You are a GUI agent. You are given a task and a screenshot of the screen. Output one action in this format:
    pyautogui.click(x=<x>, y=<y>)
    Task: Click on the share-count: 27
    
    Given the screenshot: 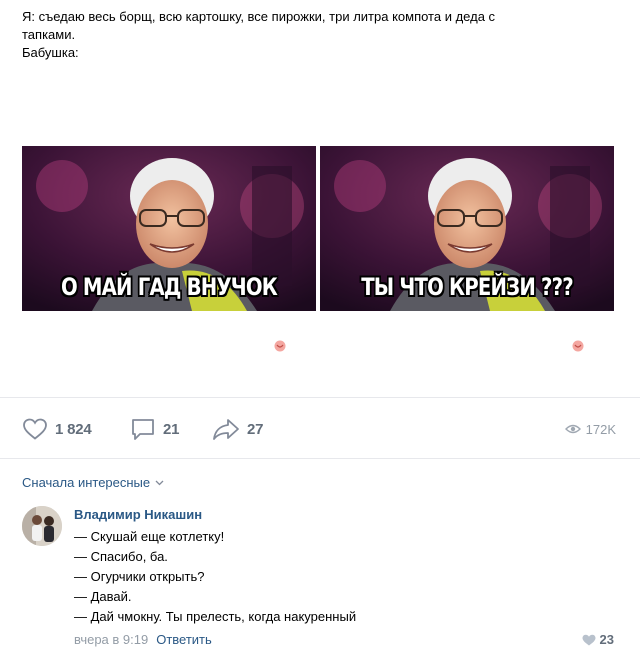 What is the action you would take?
    pyautogui.click(x=255, y=429)
    